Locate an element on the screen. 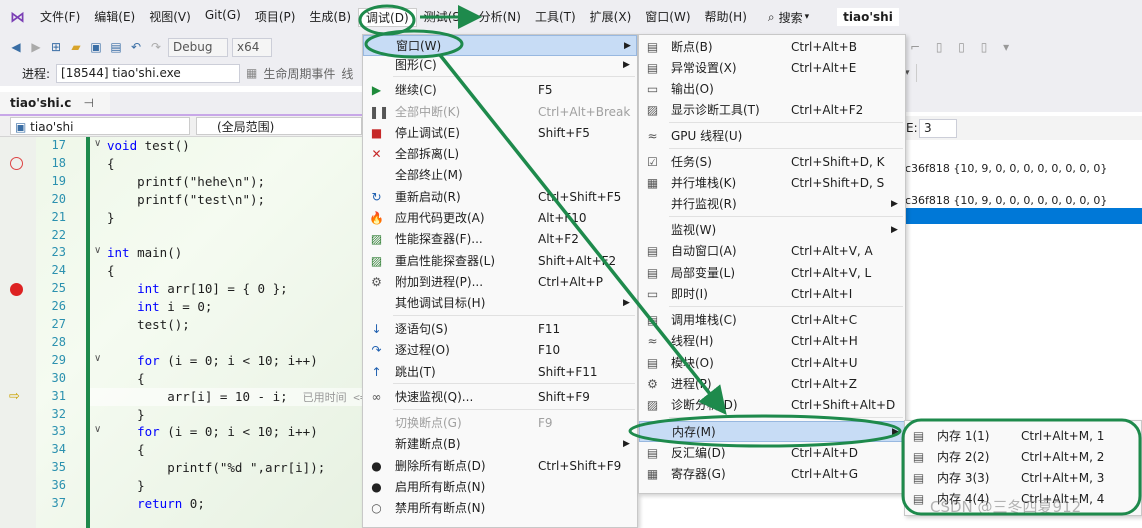 The height and width of the screenshot is (528, 1142). debug-menu-item: 窗口(W) ▶ is located at coordinates (500, 45).